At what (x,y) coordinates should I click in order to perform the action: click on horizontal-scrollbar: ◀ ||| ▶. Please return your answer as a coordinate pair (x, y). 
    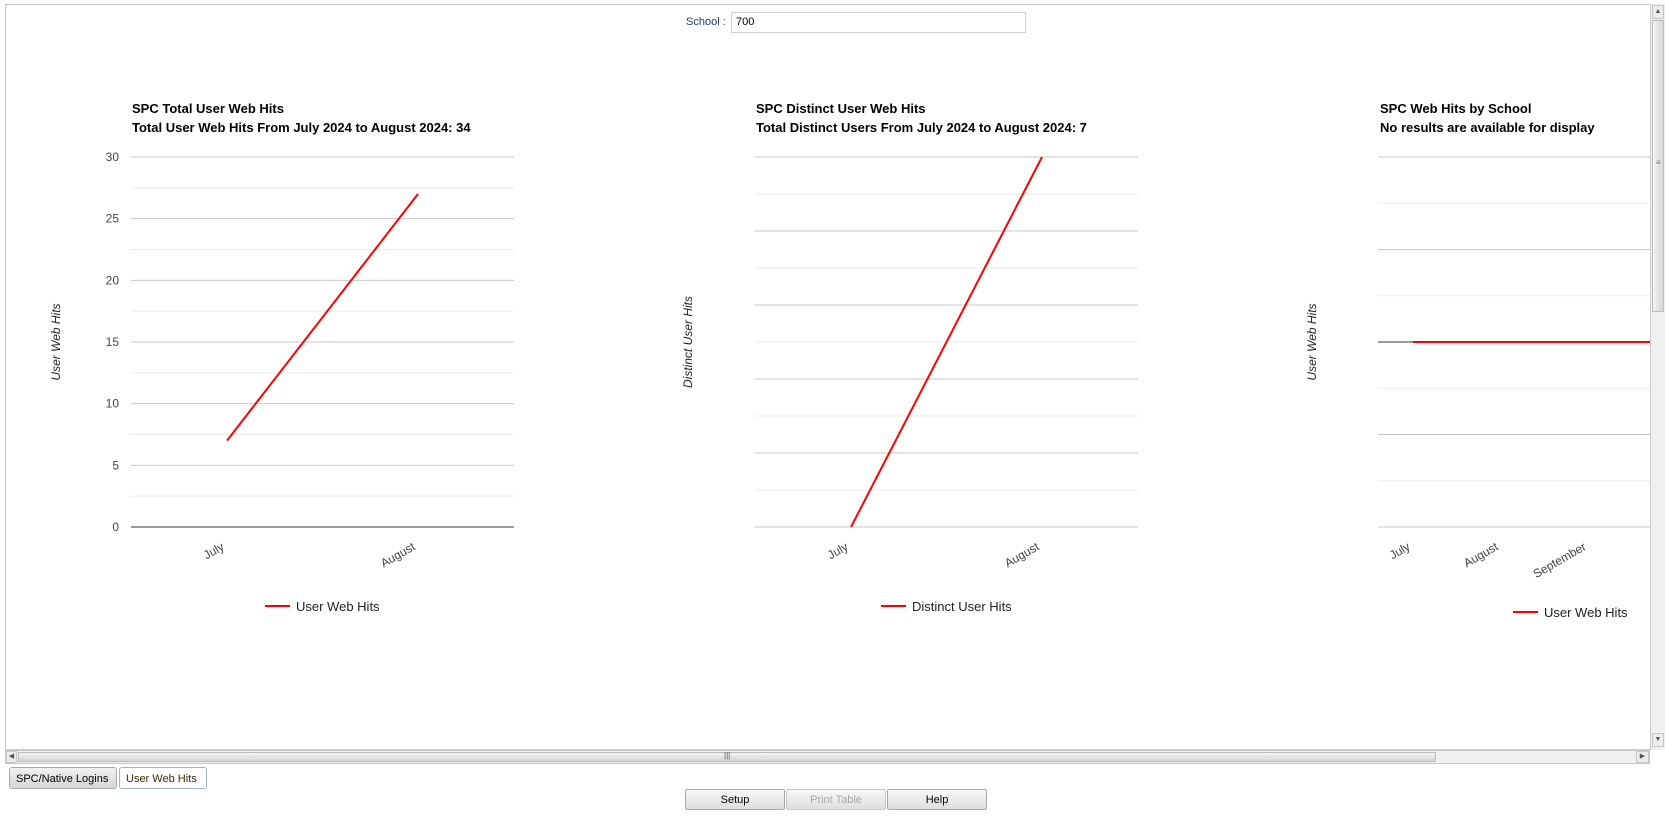
    Looking at the image, I should click on (827, 757).